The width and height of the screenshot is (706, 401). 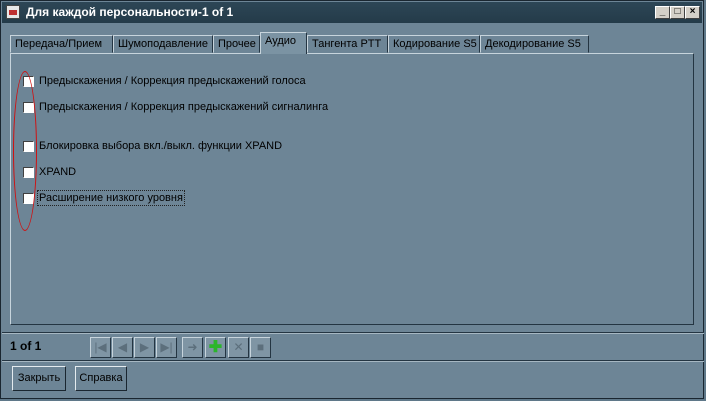 What do you see at coordinates (260, 347) in the screenshot?
I see `stop-icon: ■` at bounding box center [260, 347].